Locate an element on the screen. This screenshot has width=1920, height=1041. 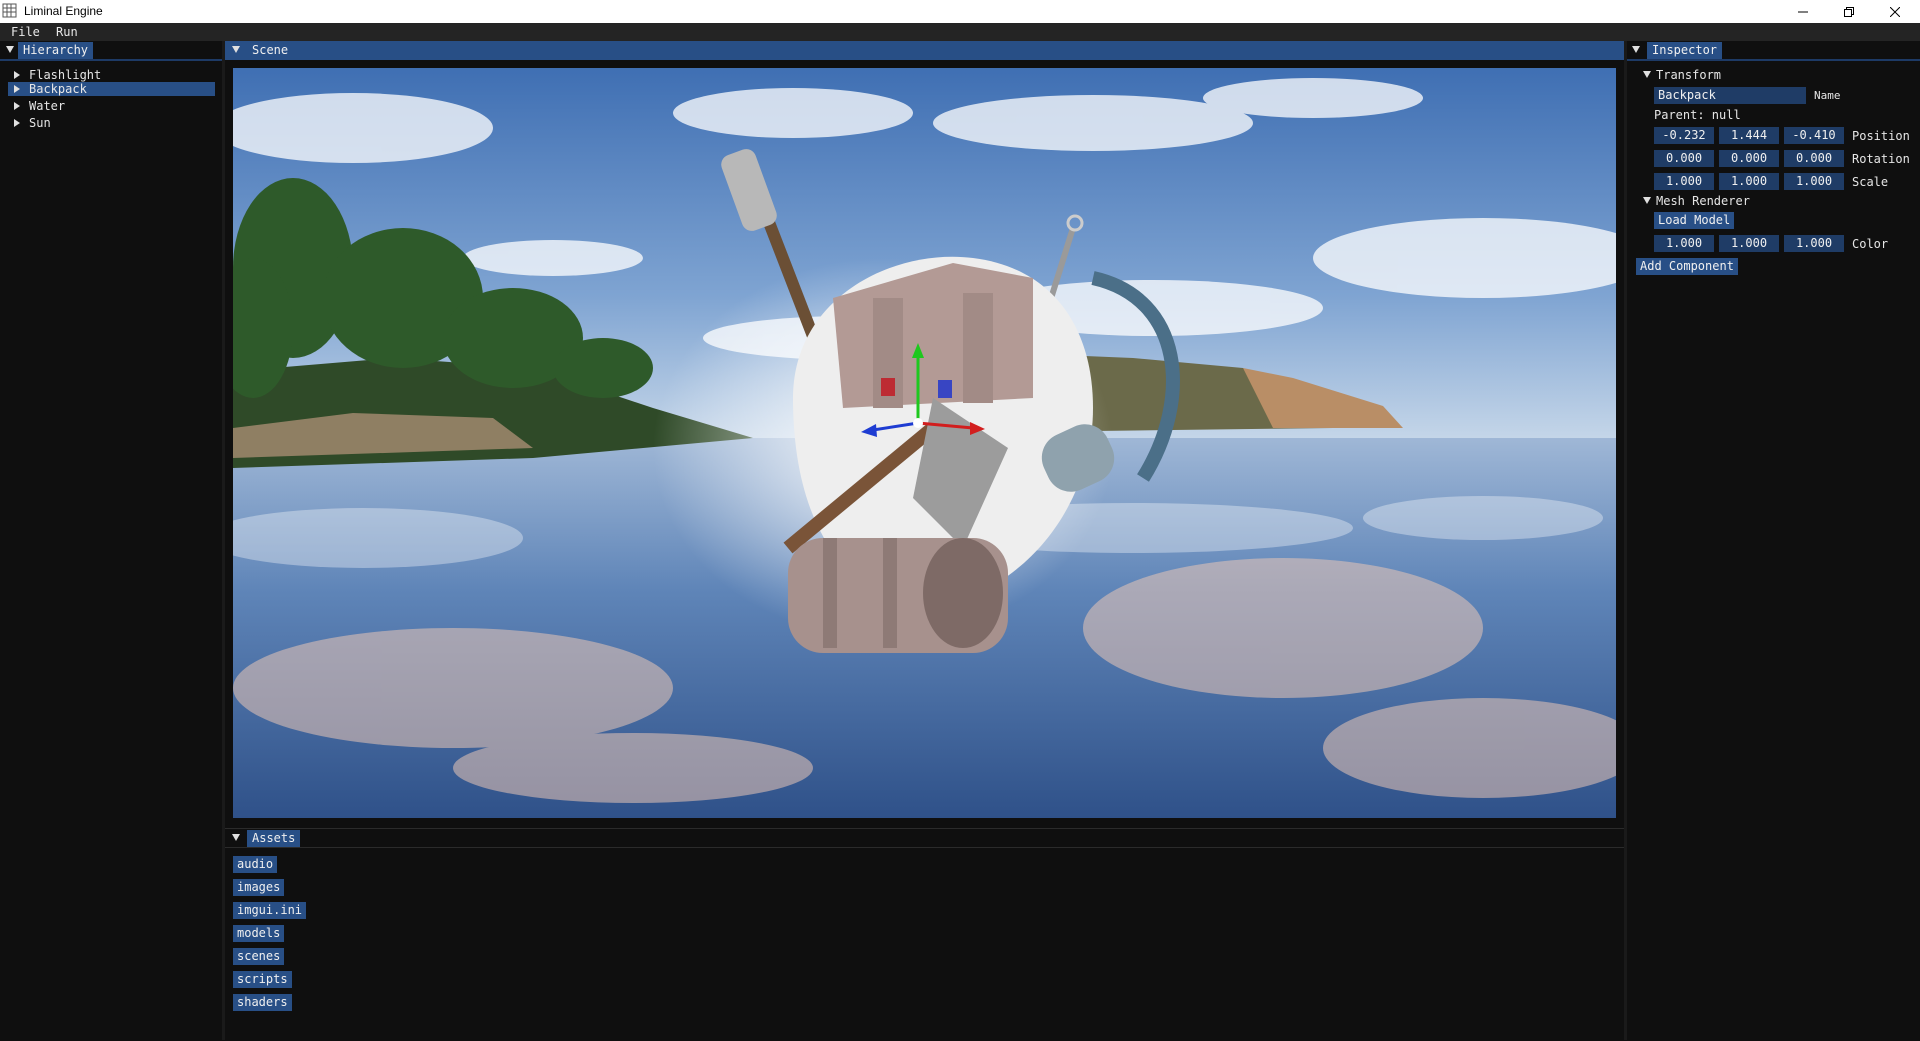
tab-assets: Assets is located at coordinates (274, 838).